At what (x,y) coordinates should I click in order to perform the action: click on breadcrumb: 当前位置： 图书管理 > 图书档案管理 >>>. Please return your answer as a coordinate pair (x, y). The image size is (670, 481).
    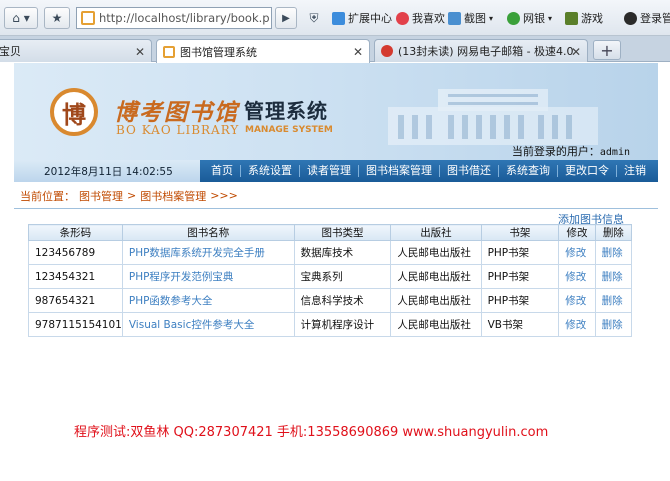
    Looking at the image, I should click on (336, 196).